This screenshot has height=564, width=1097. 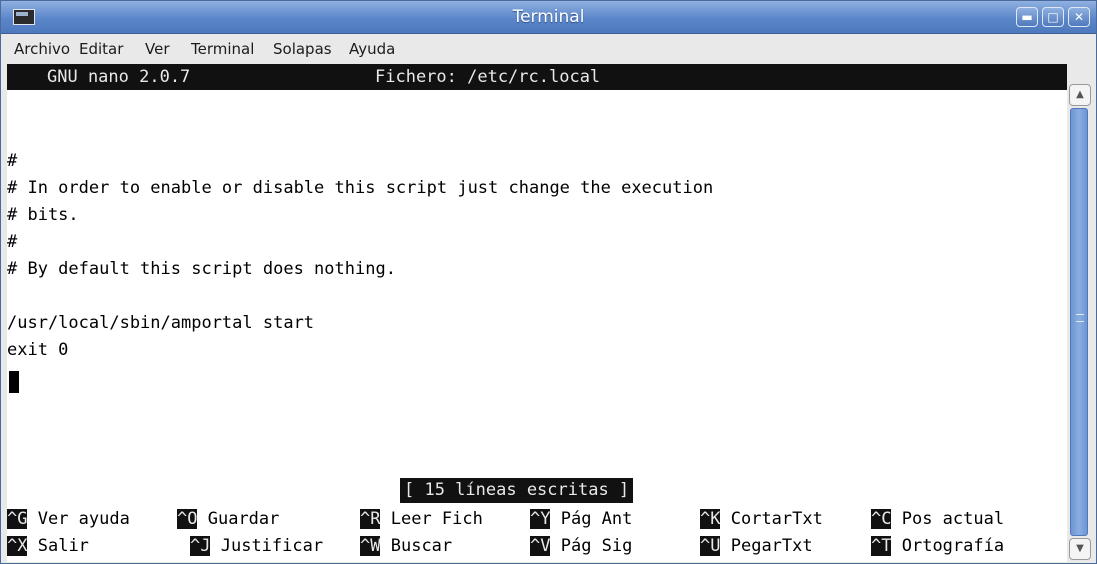 What do you see at coordinates (953, 519) in the screenshot?
I see `shortcut-label: Pos actual` at bounding box center [953, 519].